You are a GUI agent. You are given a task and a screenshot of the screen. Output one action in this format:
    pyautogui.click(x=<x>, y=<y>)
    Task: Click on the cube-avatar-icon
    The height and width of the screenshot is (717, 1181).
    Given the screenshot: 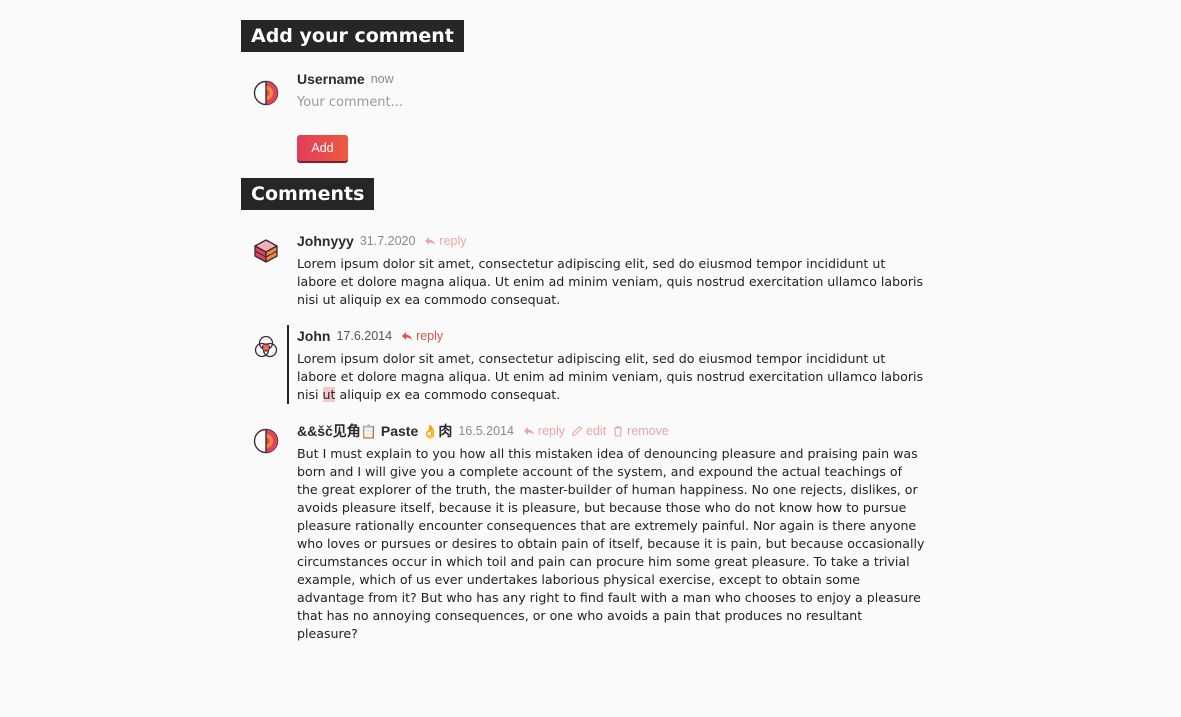 What is the action you would take?
    pyautogui.click(x=266, y=251)
    